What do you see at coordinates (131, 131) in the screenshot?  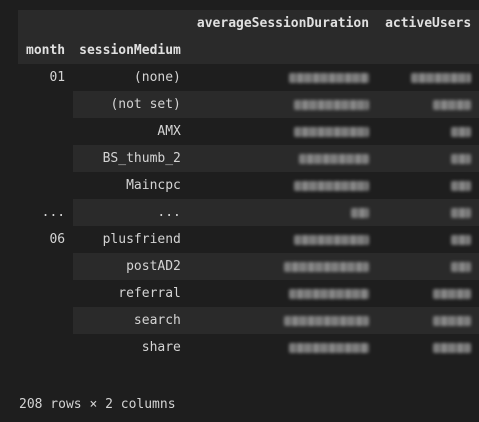 I see `session-medium-cell: AMX` at bounding box center [131, 131].